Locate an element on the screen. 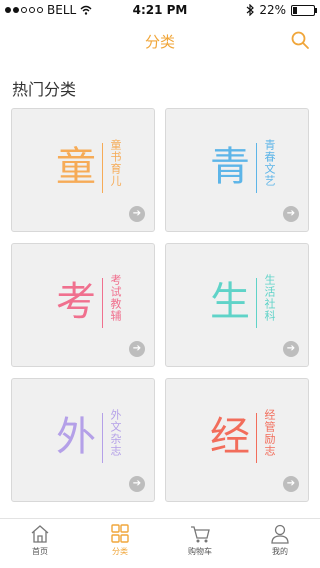  category-card: 外外文杂志 ➔ is located at coordinates (83, 440).